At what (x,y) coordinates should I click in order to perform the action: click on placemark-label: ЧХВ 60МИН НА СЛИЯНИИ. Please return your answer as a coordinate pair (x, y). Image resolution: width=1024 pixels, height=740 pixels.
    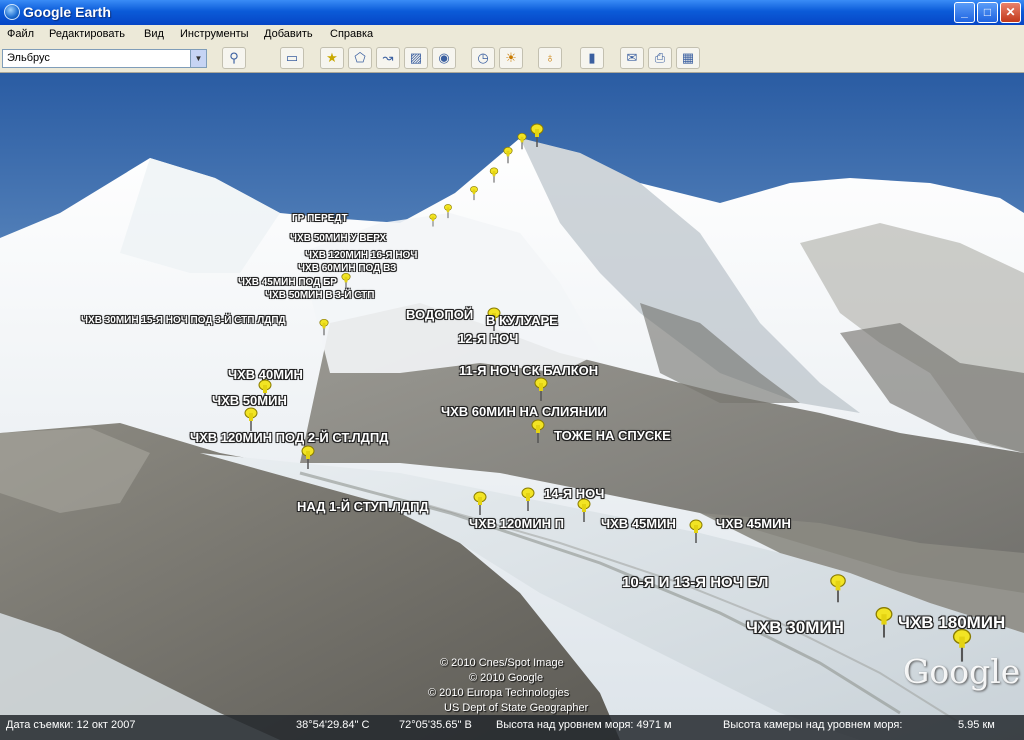
    Looking at the image, I should click on (524, 411).